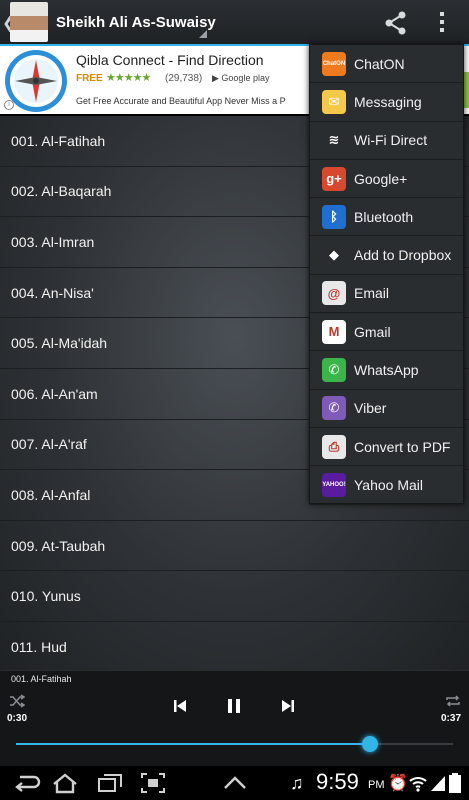 The width and height of the screenshot is (469, 800). I want to click on system-bar: ♫ 9:59 PM ⏰, so click(234, 783).